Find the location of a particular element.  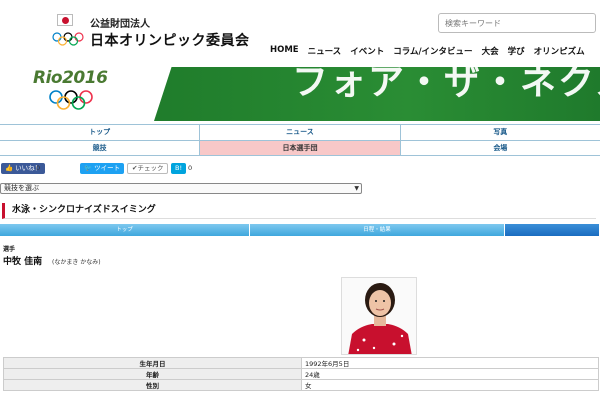

nav-news: ニュース is located at coordinates (325, 51).